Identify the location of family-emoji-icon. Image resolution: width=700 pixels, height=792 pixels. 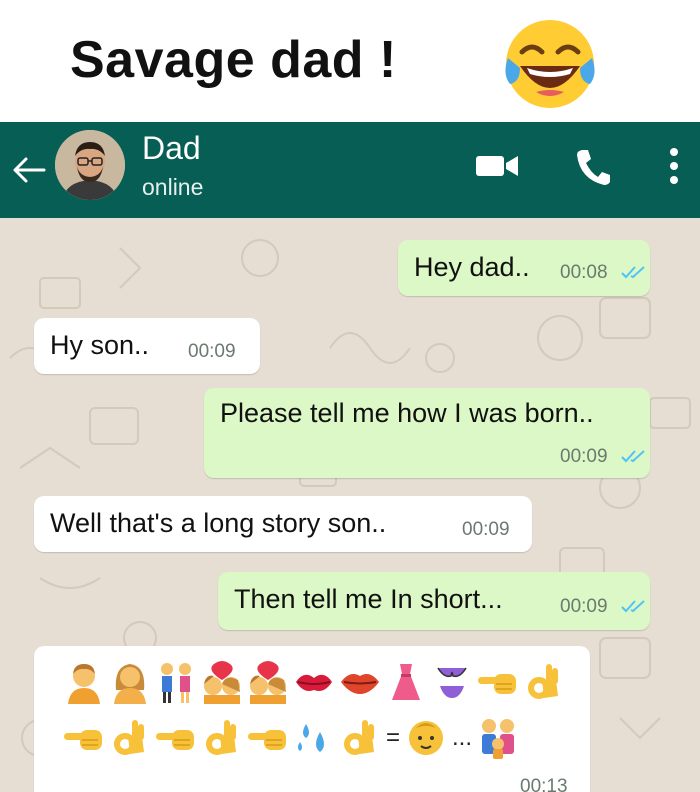
(498, 738).